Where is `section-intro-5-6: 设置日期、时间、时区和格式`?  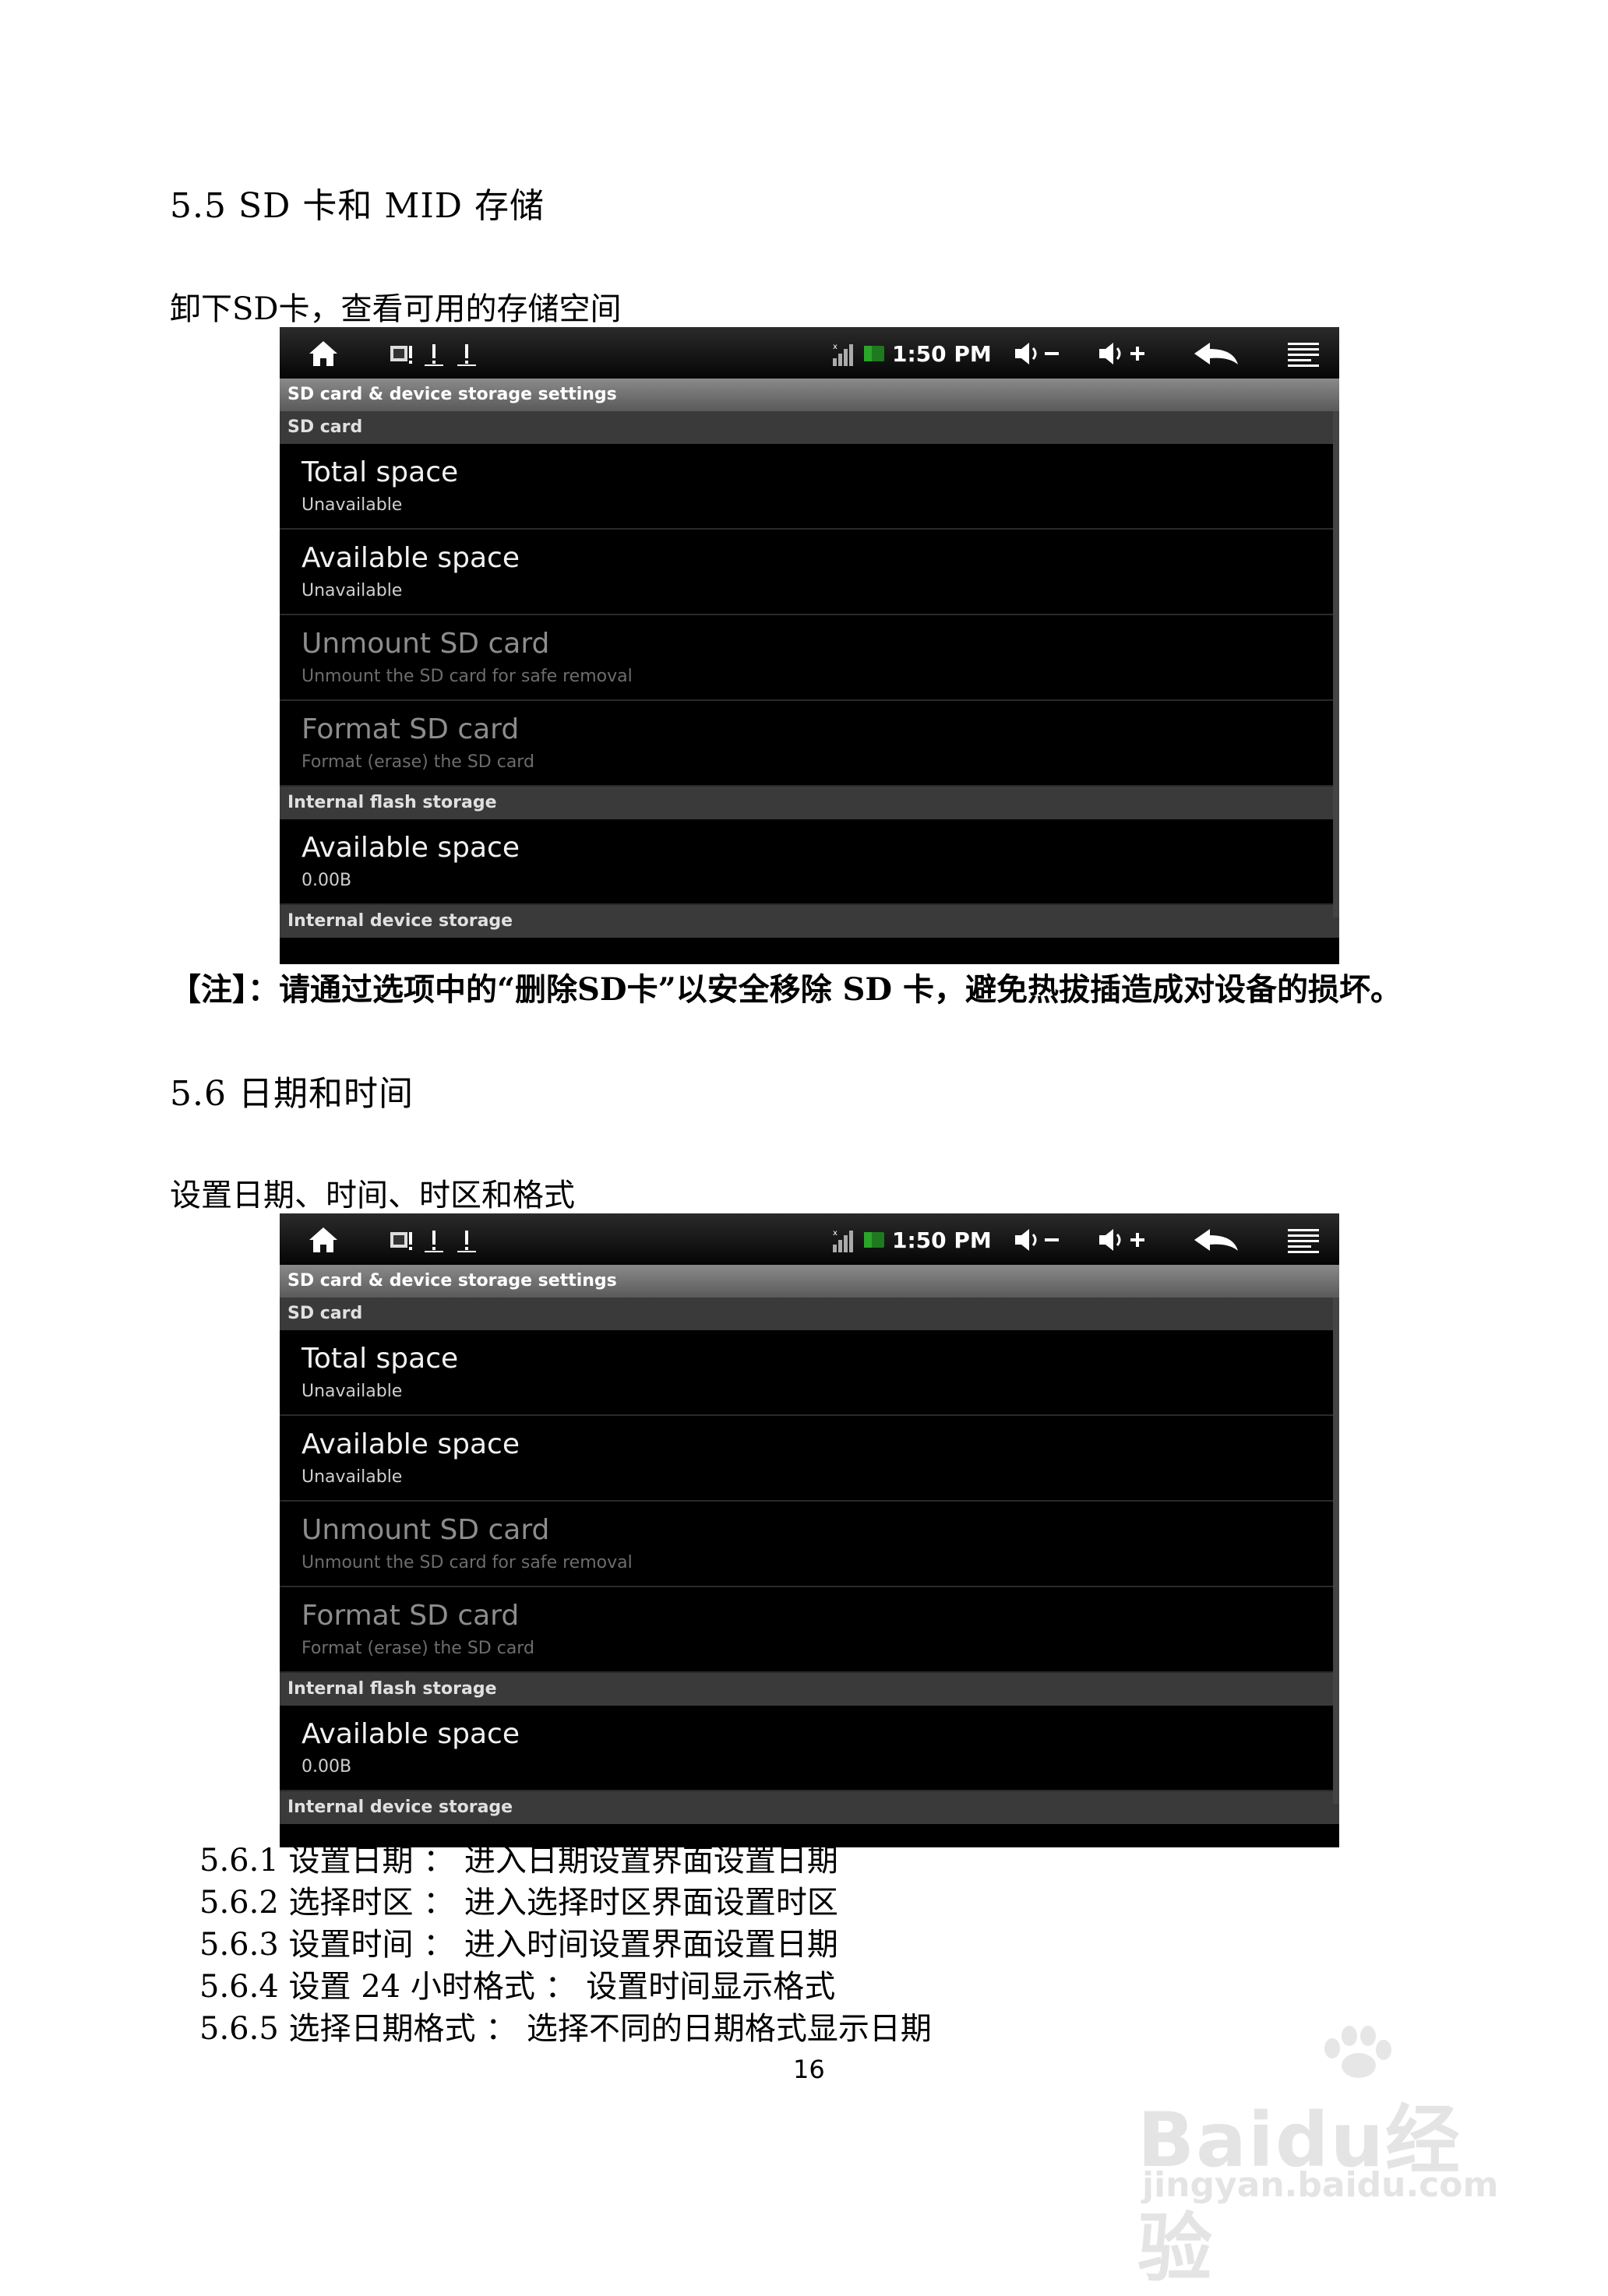 section-intro-5-6: 设置日期、时间、时区和格式 is located at coordinates (372, 1195).